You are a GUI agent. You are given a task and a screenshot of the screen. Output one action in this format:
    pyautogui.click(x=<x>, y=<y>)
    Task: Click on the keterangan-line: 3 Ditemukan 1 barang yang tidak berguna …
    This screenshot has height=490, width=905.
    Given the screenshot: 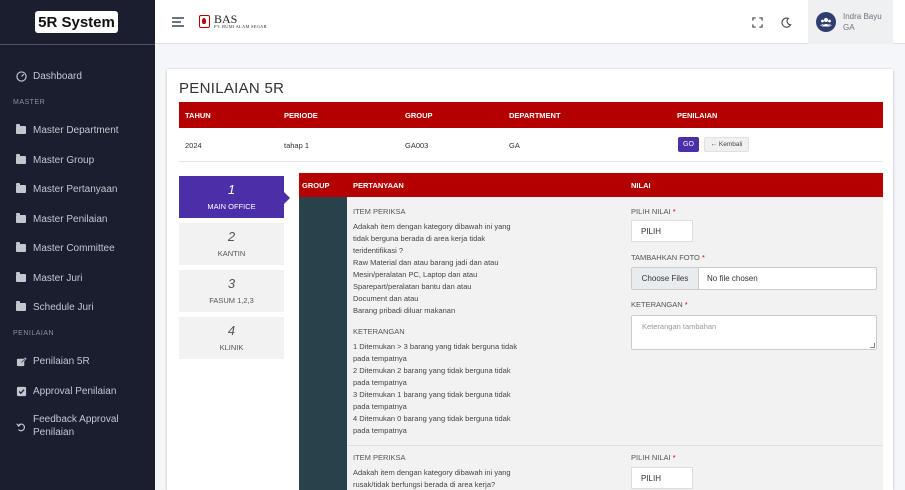 What is the action you would take?
    pyautogui.click(x=432, y=394)
    